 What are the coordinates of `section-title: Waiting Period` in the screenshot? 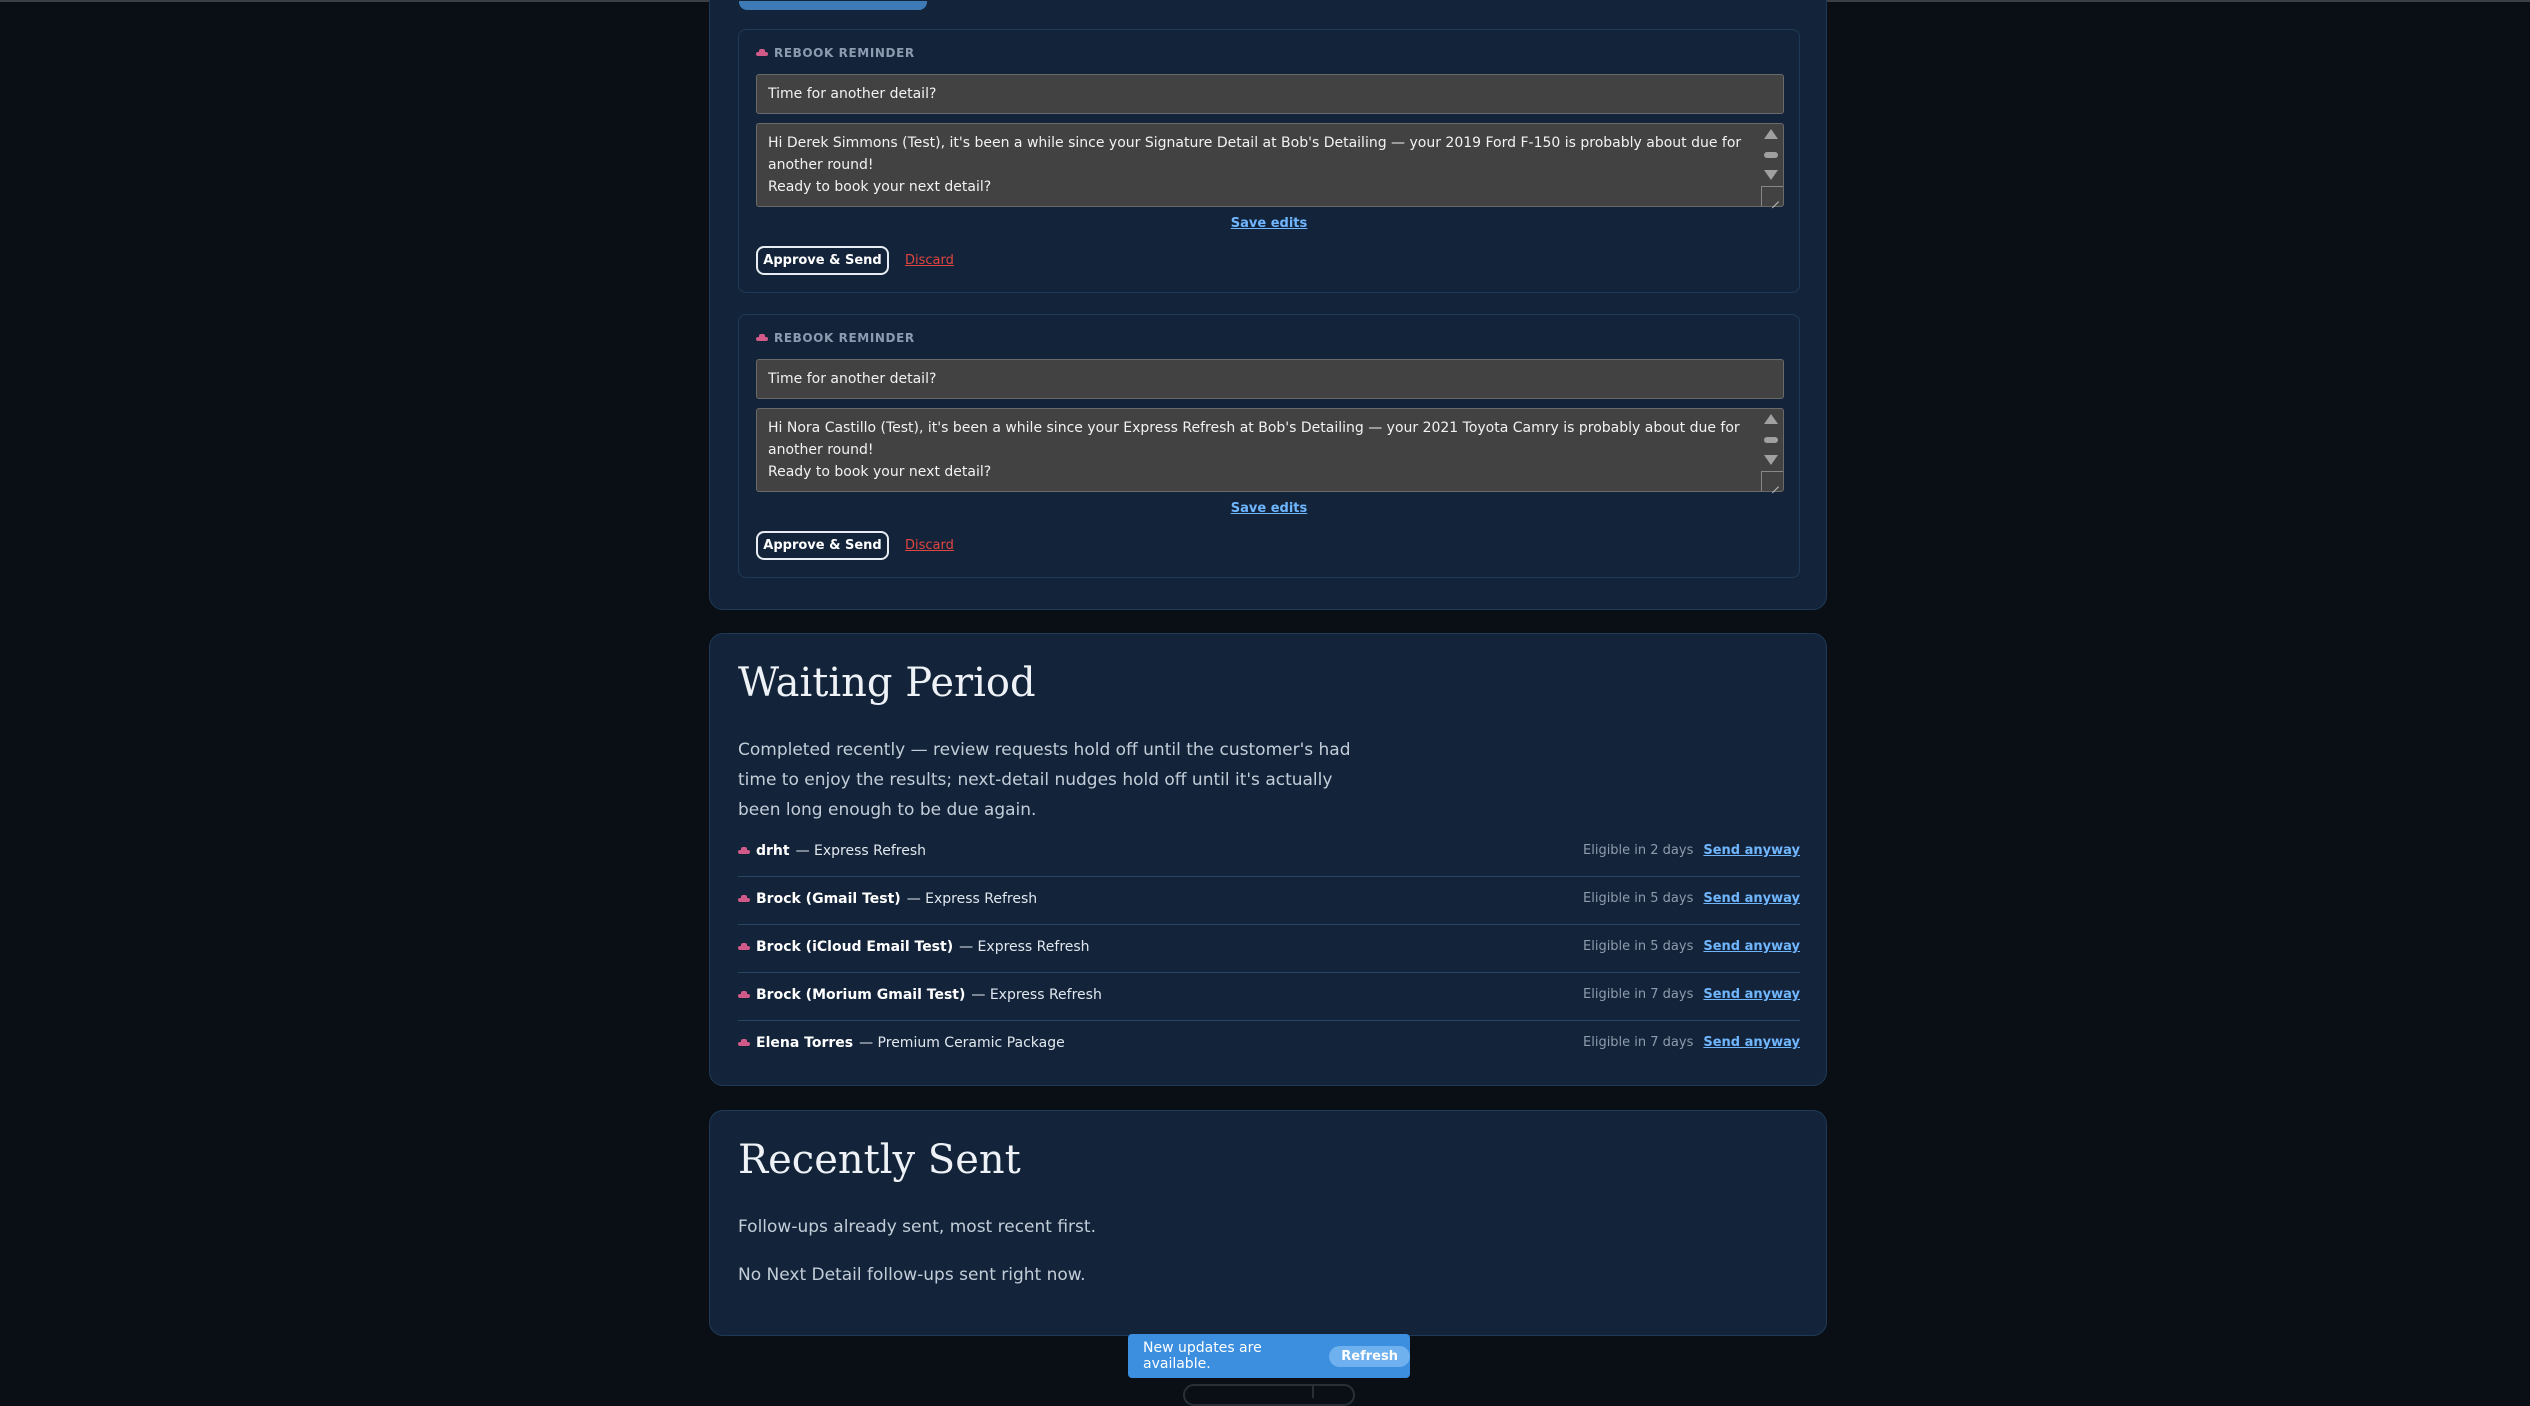 It's located at (887, 683).